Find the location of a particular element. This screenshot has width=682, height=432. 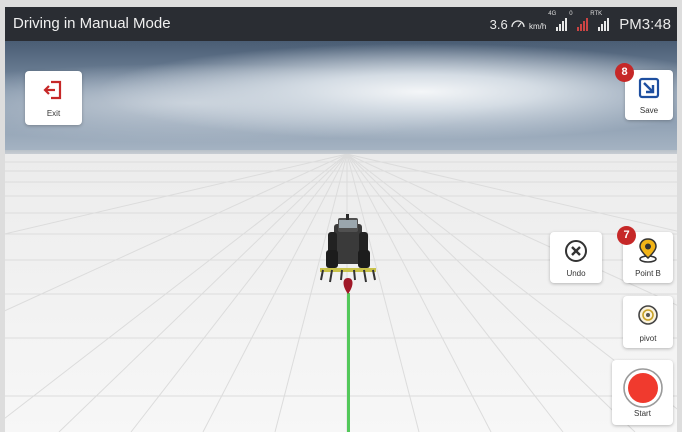

start-button: Start is located at coordinates (642, 392).